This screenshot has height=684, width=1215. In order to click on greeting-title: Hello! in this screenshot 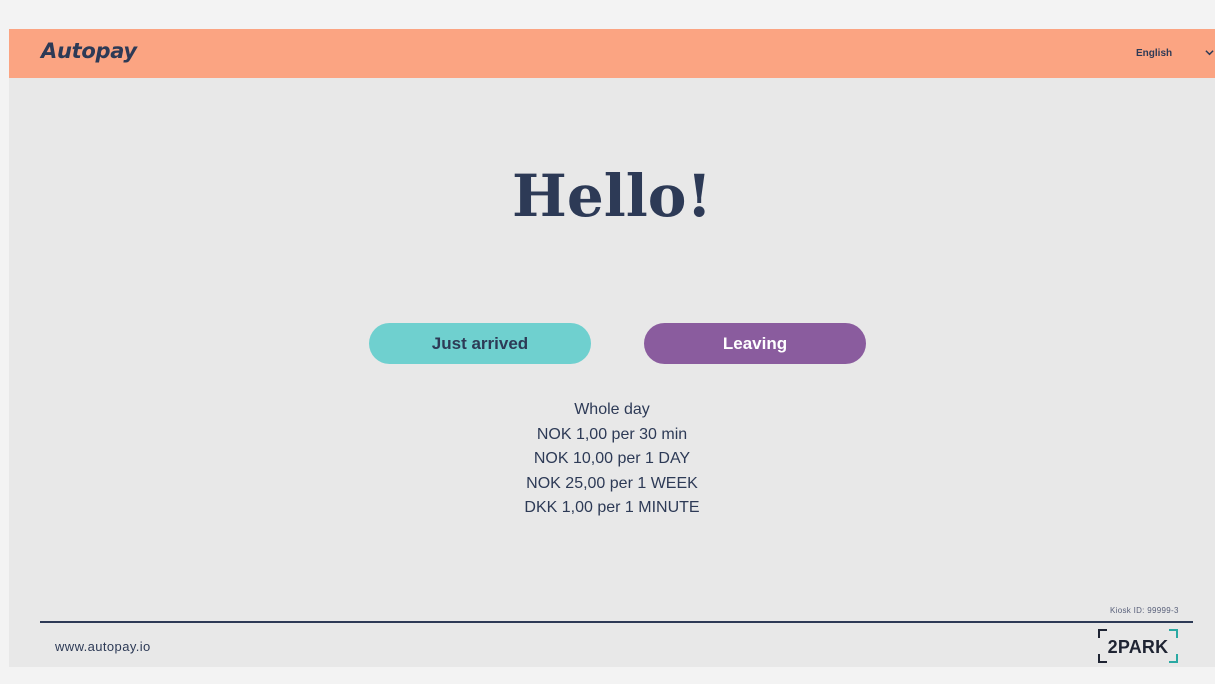, I will do `click(612, 196)`.